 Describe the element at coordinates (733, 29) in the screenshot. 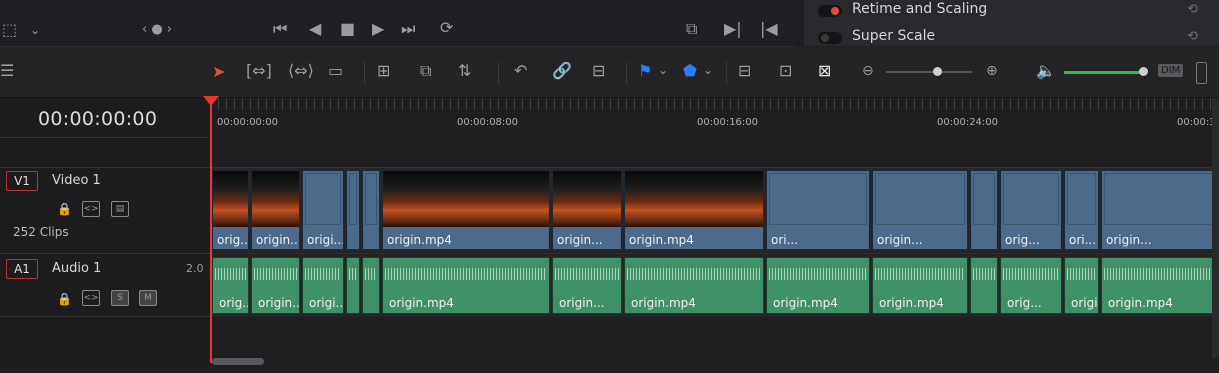

I see `next-edit-icon: ▶|` at that location.